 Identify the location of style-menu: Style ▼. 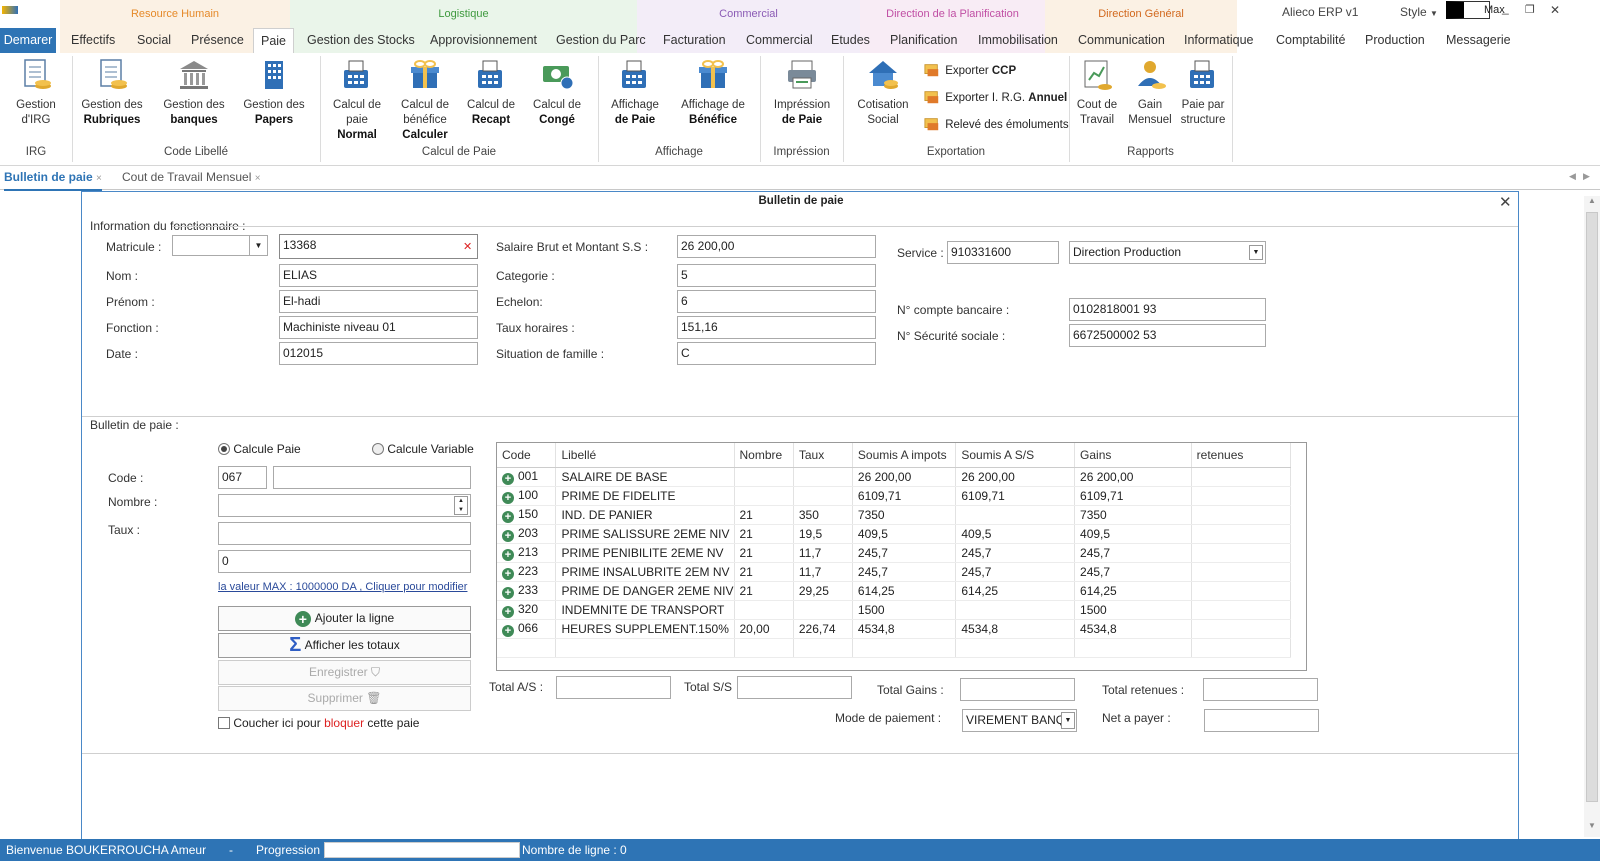
(1419, 12).